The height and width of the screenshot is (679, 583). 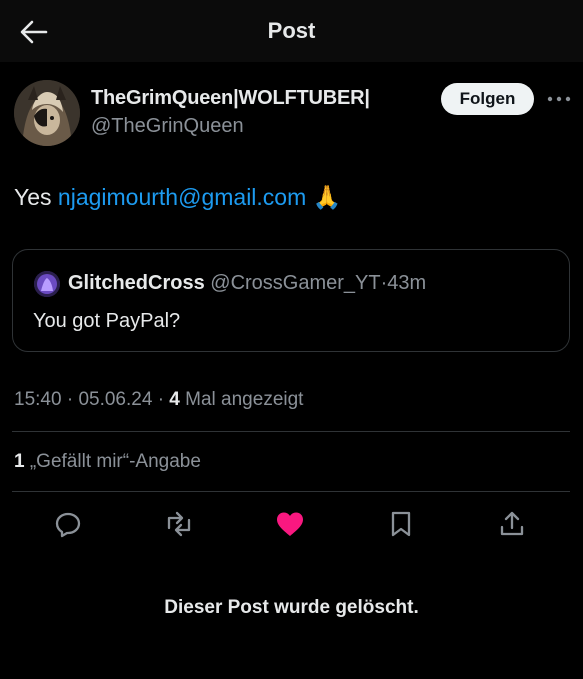 I want to click on bookmark-icon, so click(x=401, y=524).